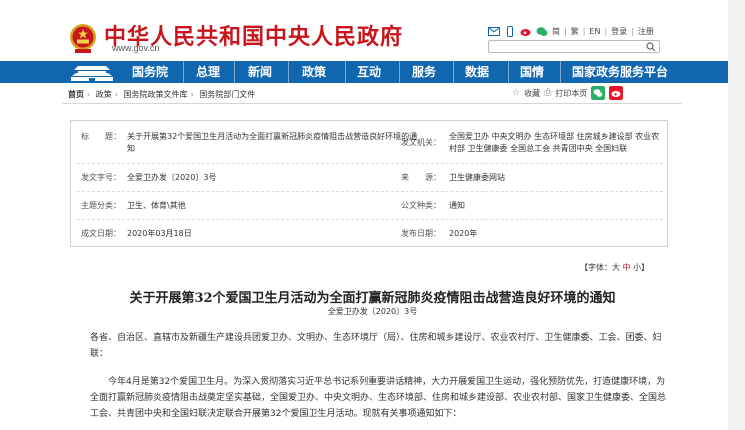  What do you see at coordinates (421, 177) in the screenshot?
I see `source-label: 来 源：` at bounding box center [421, 177].